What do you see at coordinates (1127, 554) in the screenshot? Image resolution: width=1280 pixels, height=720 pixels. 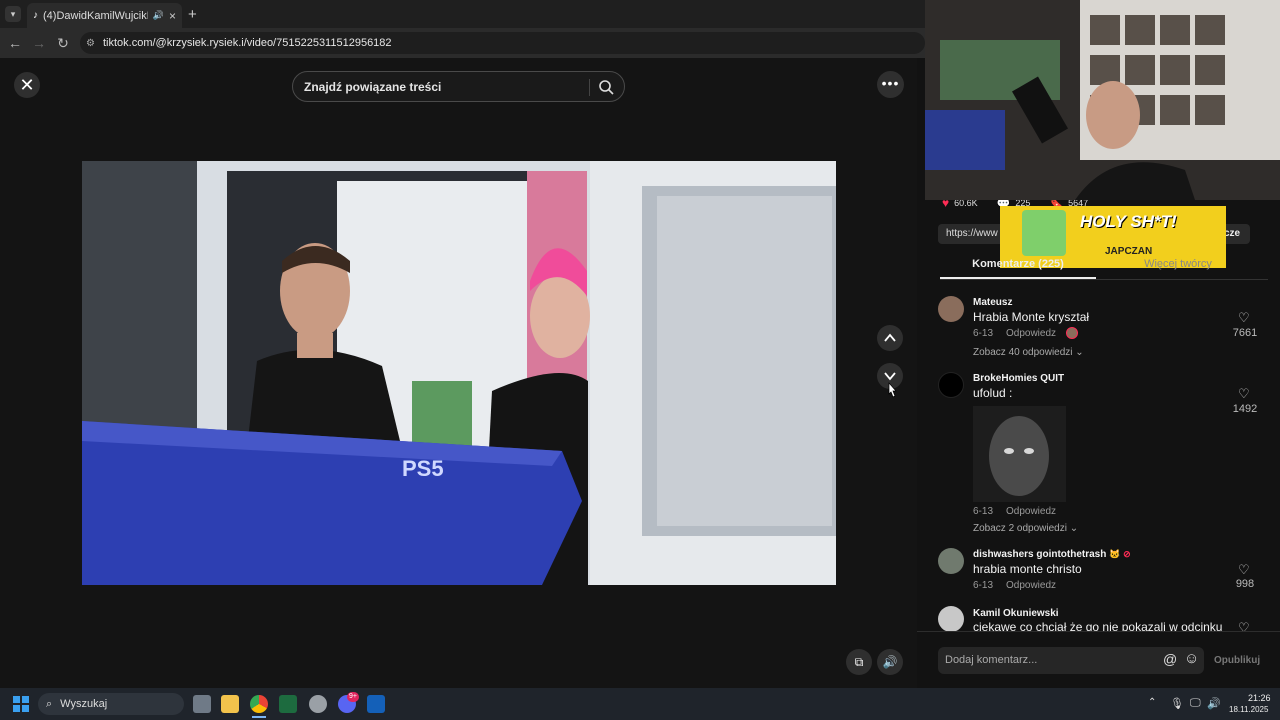 I see `no-entry-emoji-icon: ⊘` at bounding box center [1127, 554].